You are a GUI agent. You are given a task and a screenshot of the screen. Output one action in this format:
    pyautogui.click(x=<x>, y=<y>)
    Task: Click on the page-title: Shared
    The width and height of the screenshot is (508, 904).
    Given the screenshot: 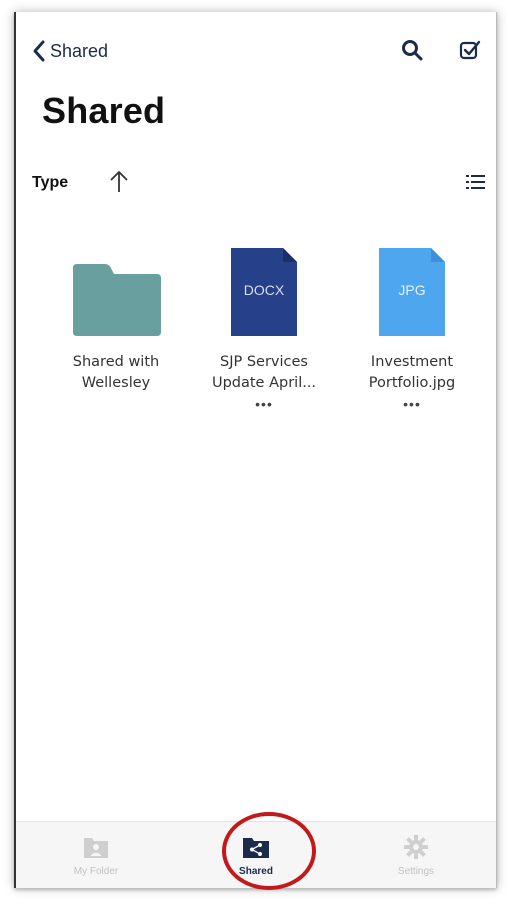 What is the action you would take?
    pyautogui.click(x=104, y=110)
    